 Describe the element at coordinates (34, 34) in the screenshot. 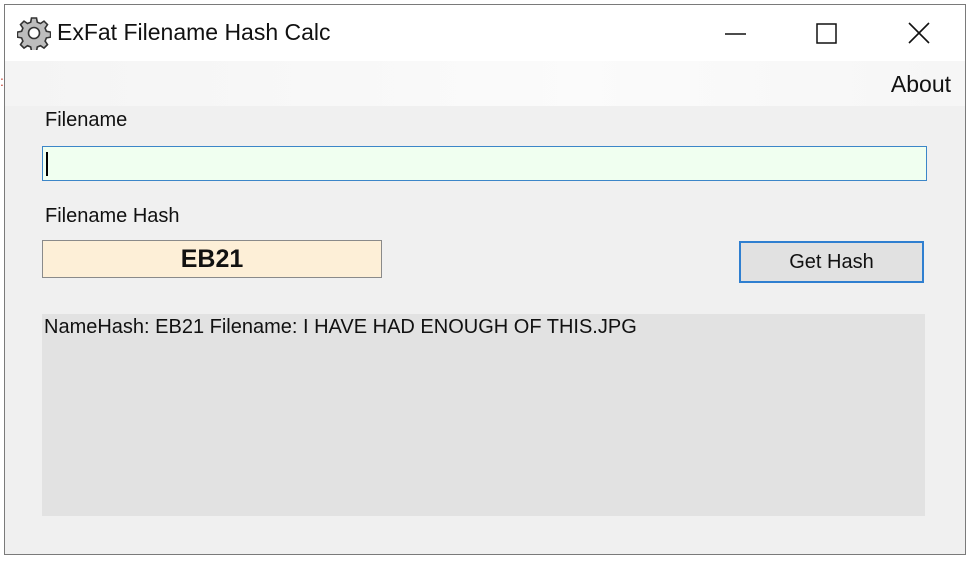

I see `gear-icon` at that location.